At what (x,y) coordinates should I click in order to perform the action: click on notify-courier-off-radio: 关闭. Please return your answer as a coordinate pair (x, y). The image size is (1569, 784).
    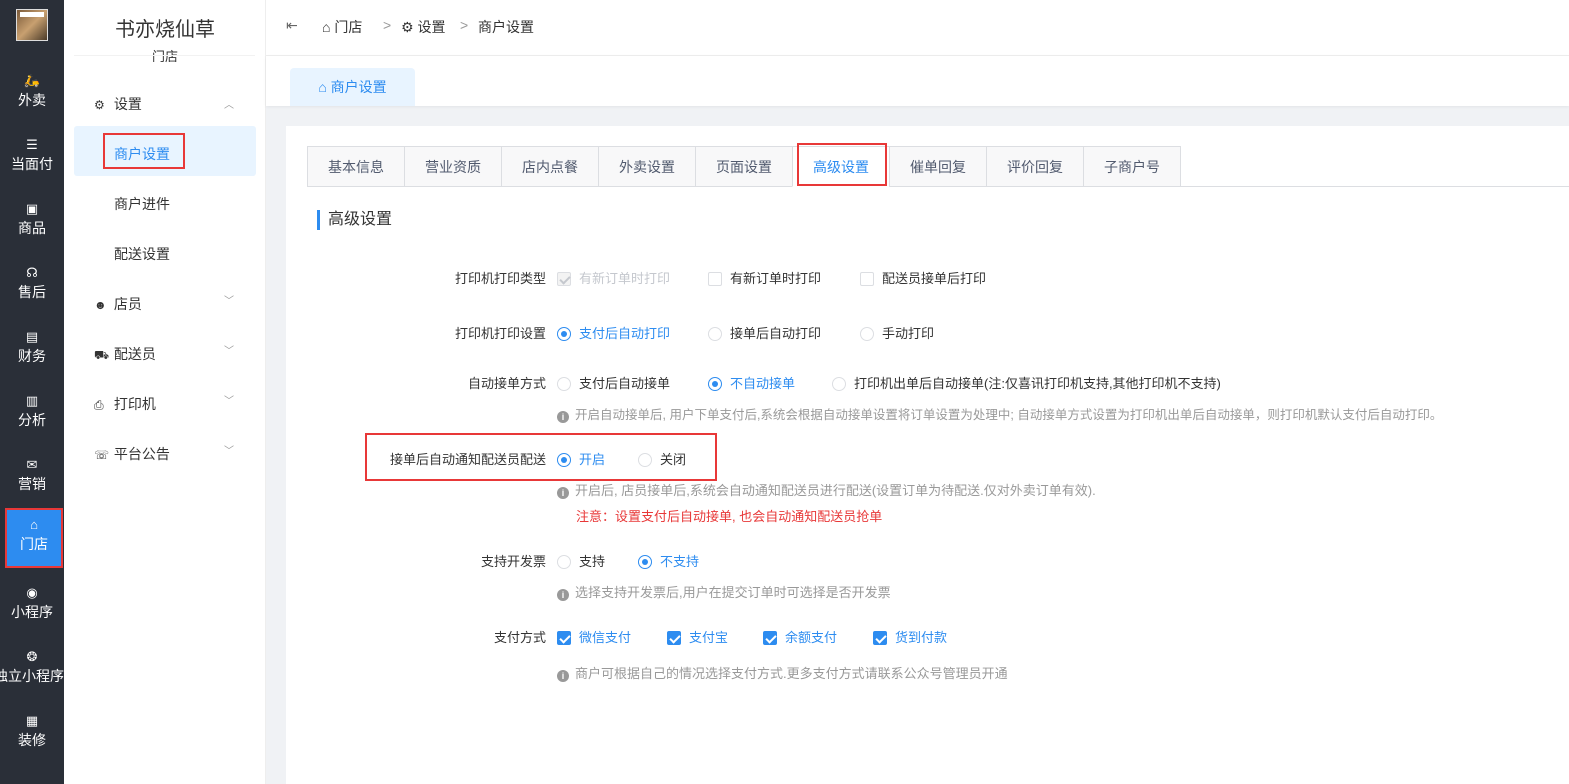
    Looking at the image, I should click on (662, 458).